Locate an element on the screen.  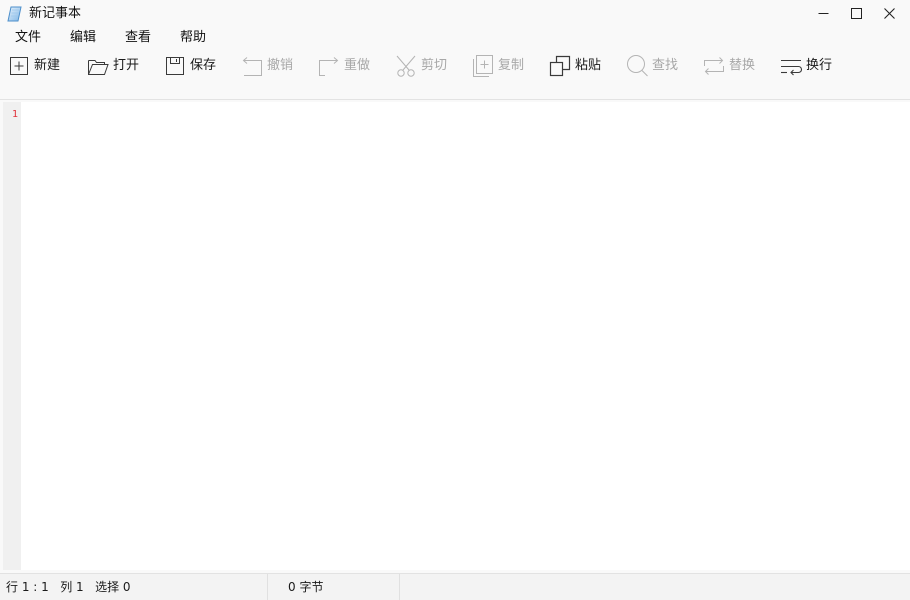
menu-view: 查看 is located at coordinates (138, 38).